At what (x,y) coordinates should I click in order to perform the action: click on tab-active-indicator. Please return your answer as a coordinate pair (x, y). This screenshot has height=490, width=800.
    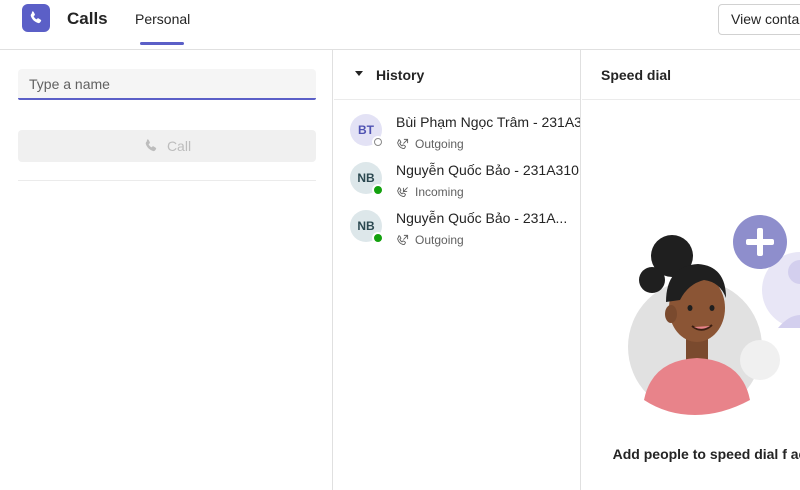
    Looking at the image, I should click on (162, 43).